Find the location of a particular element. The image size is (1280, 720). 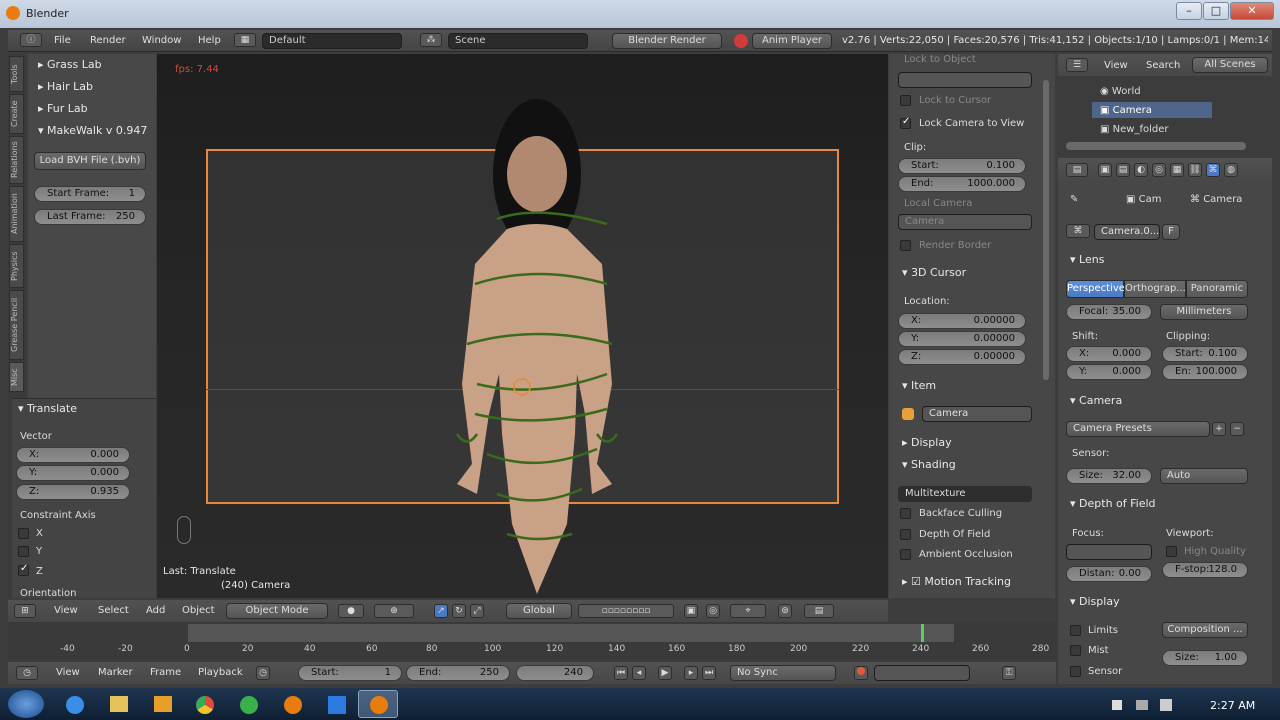

mist-checkbox is located at coordinates (1075, 650).